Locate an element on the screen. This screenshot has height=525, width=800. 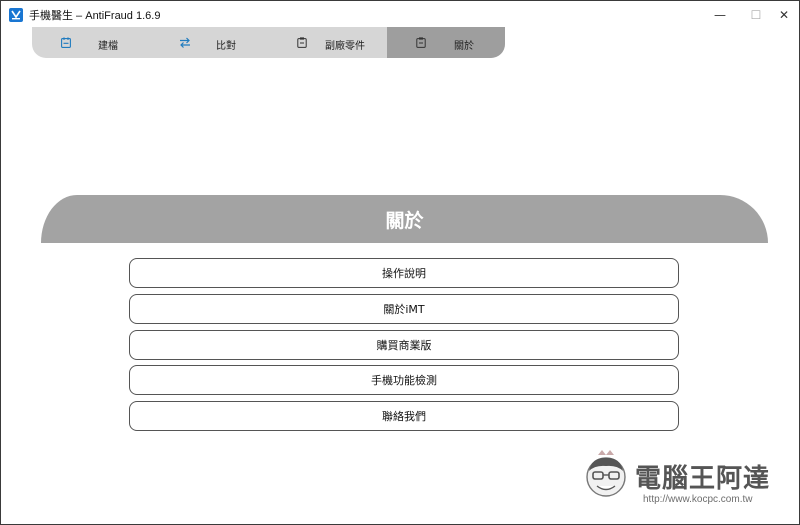
tab-about: 關於 is located at coordinates (446, 42).